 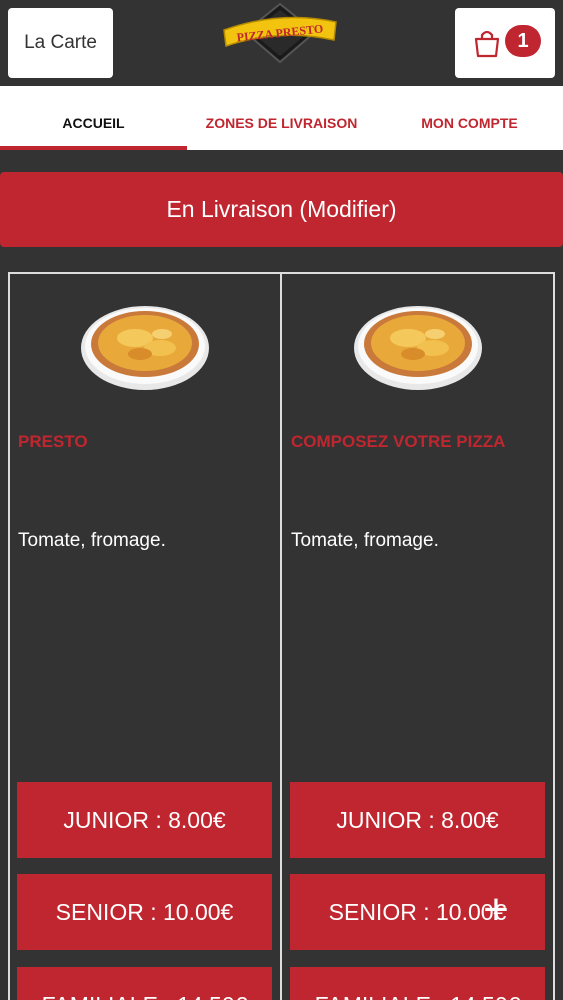 What do you see at coordinates (280, 32) in the screenshot?
I see `pizza-presto-logo: PIZZA PRESTO` at bounding box center [280, 32].